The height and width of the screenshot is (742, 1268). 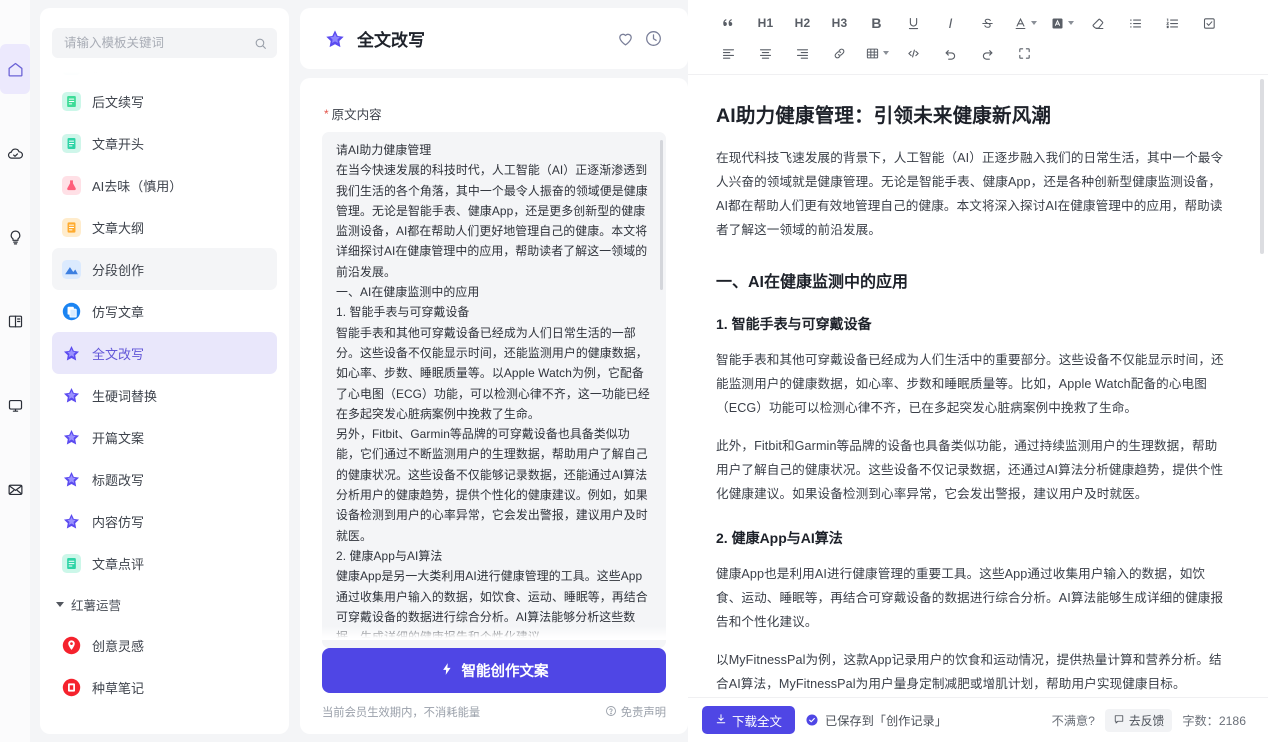 What do you see at coordinates (987, 53) in the screenshot?
I see `redo-button` at bounding box center [987, 53].